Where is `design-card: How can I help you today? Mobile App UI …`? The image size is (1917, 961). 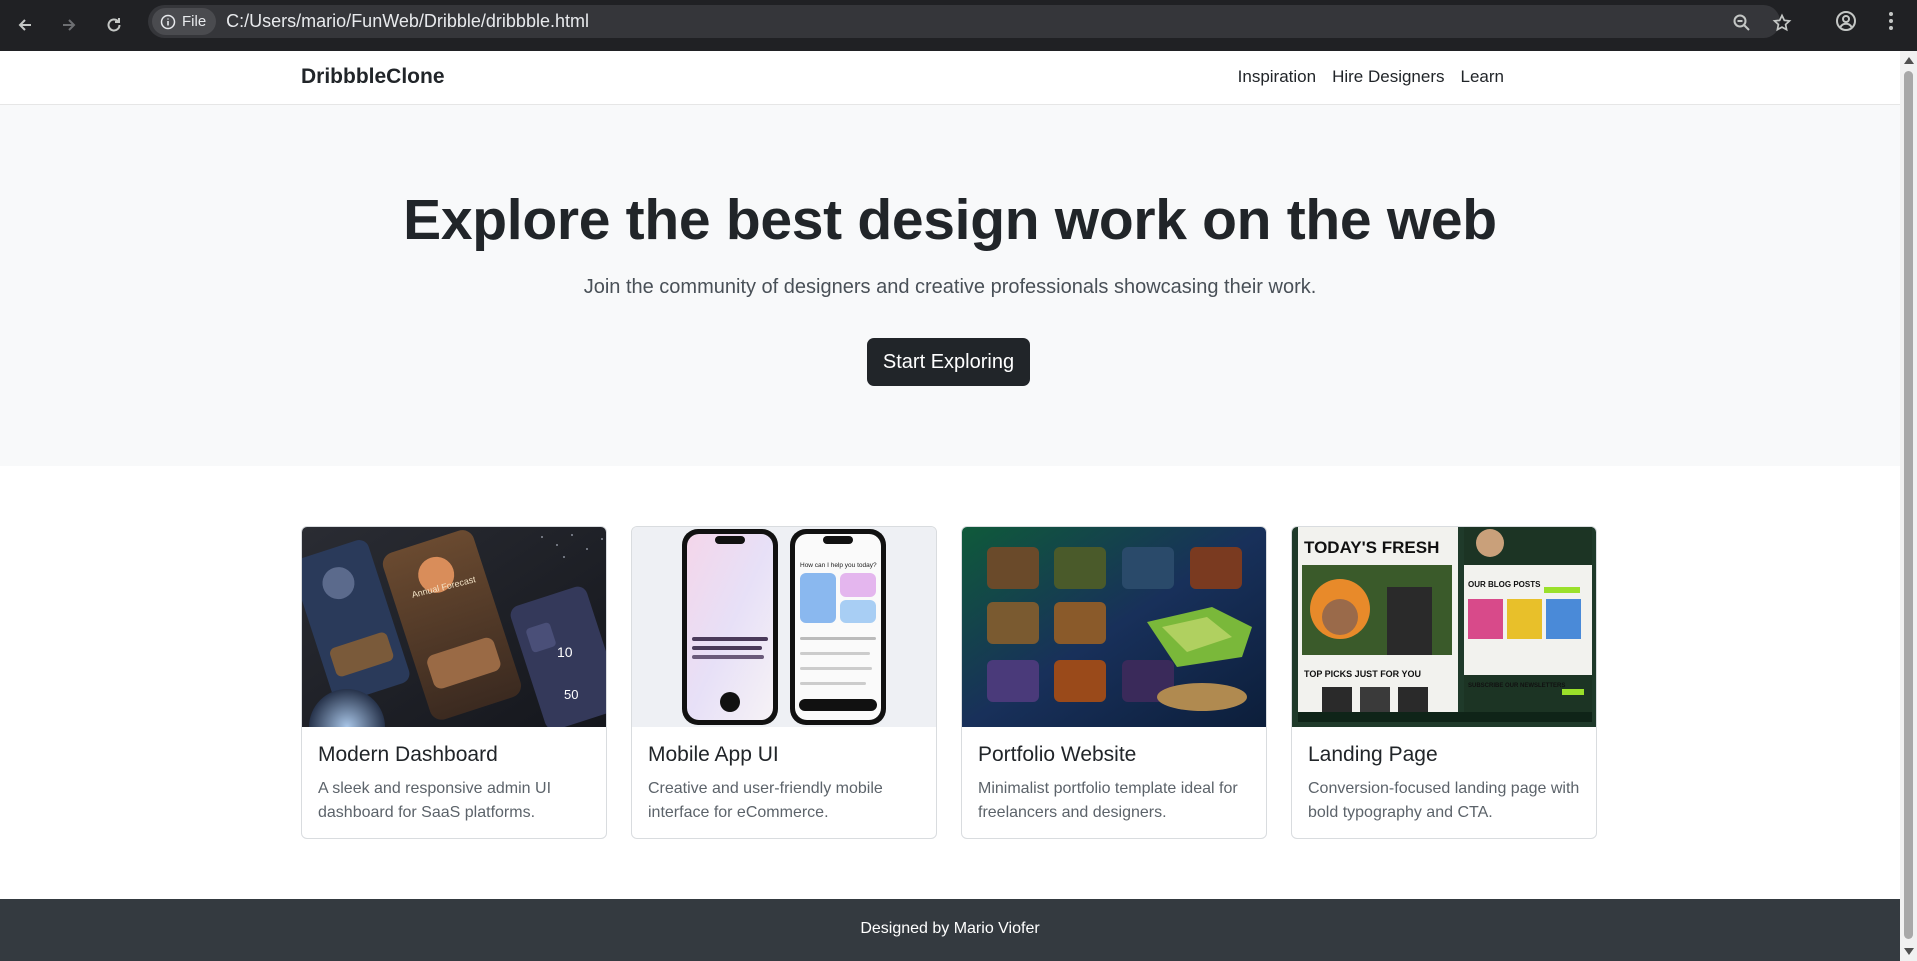 design-card: How can I help you today? Mobile App UI … is located at coordinates (784, 682).